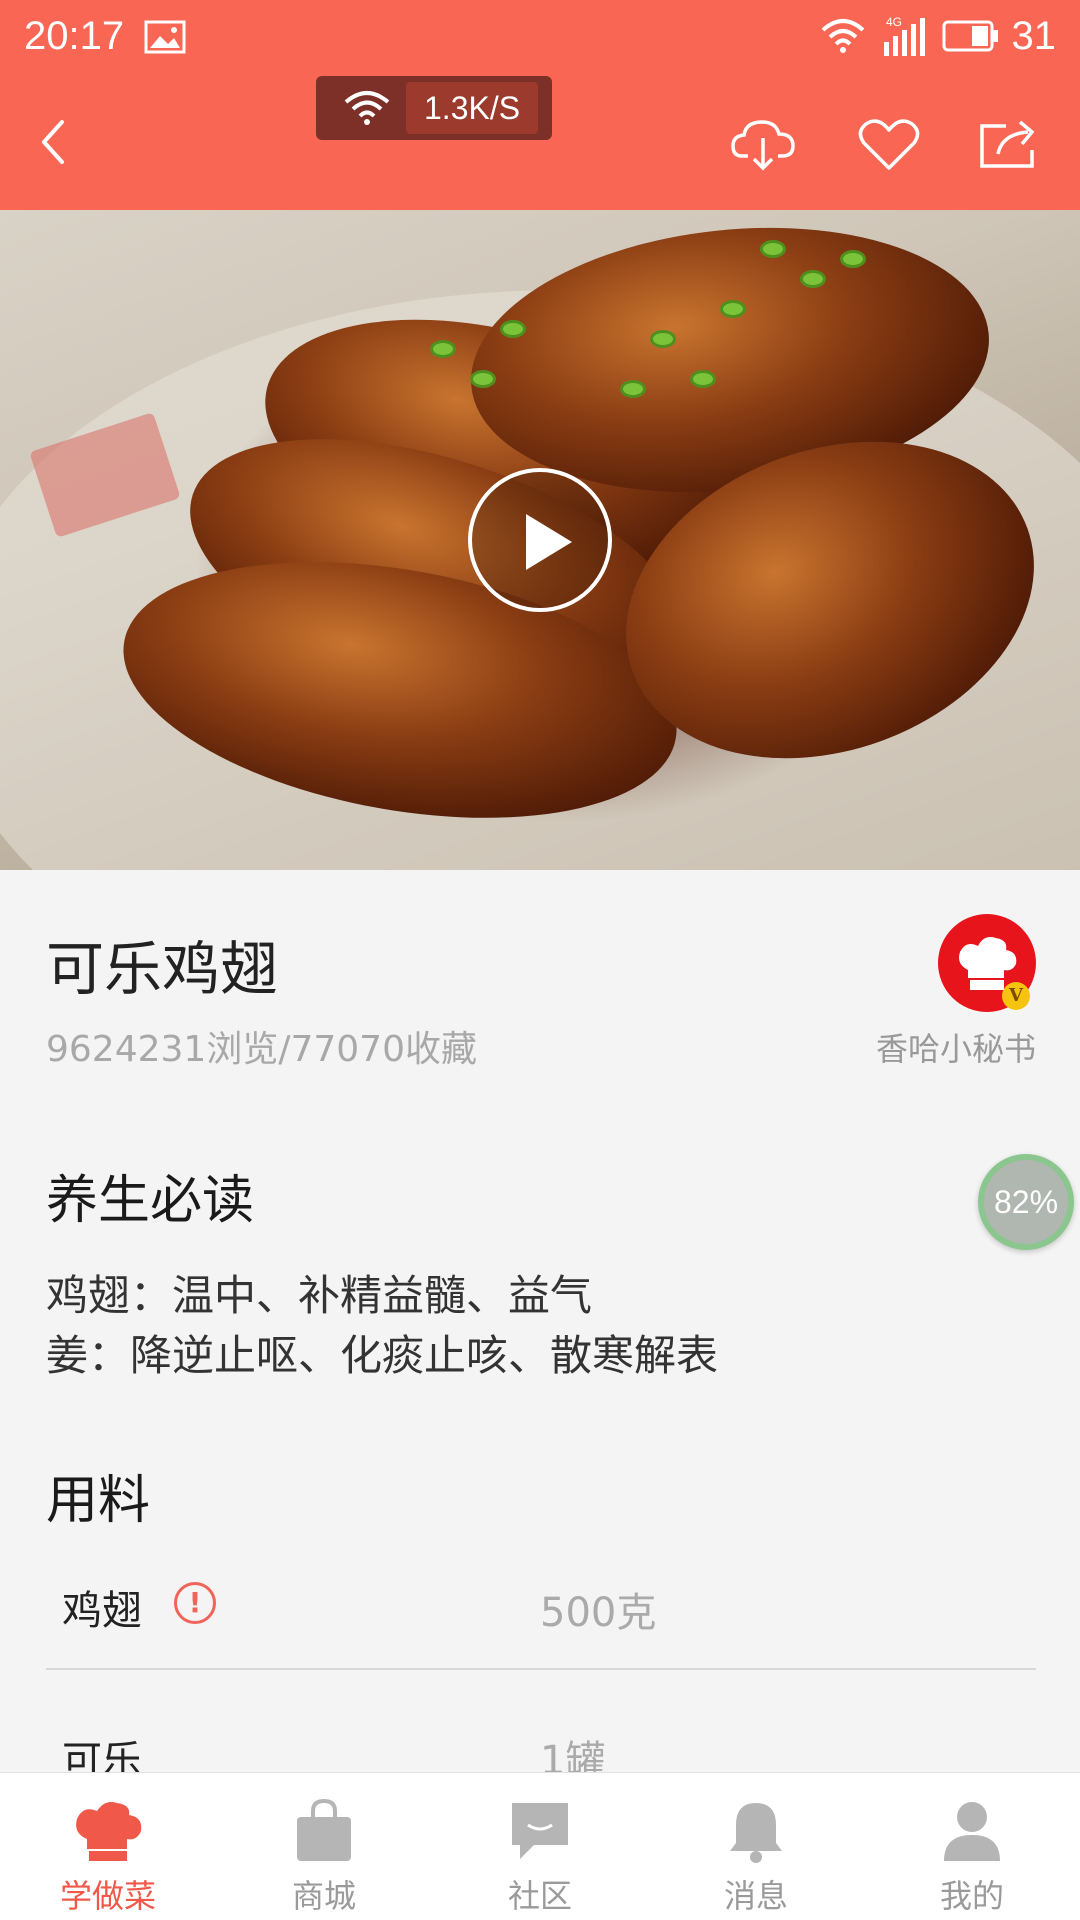 The image size is (1080, 1920). Describe the element at coordinates (150, 1201) in the screenshot. I see `health-heading: 养生必读` at that location.